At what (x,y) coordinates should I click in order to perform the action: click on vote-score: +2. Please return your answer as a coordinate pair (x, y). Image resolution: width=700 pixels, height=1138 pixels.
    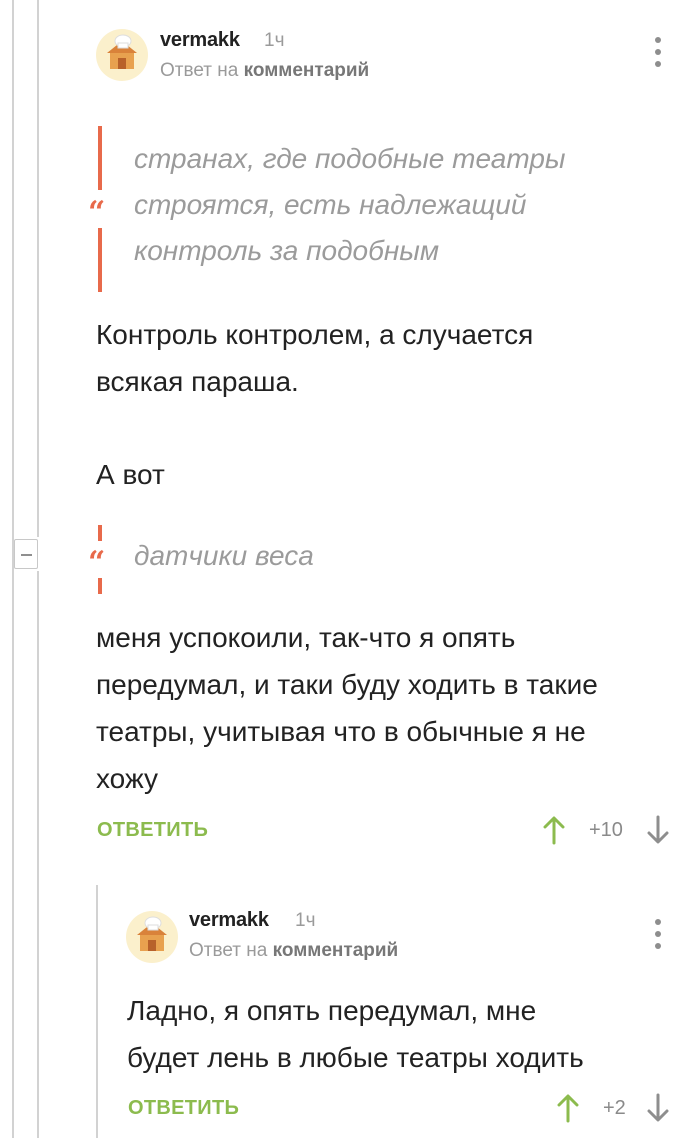
    Looking at the image, I should click on (614, 1108).